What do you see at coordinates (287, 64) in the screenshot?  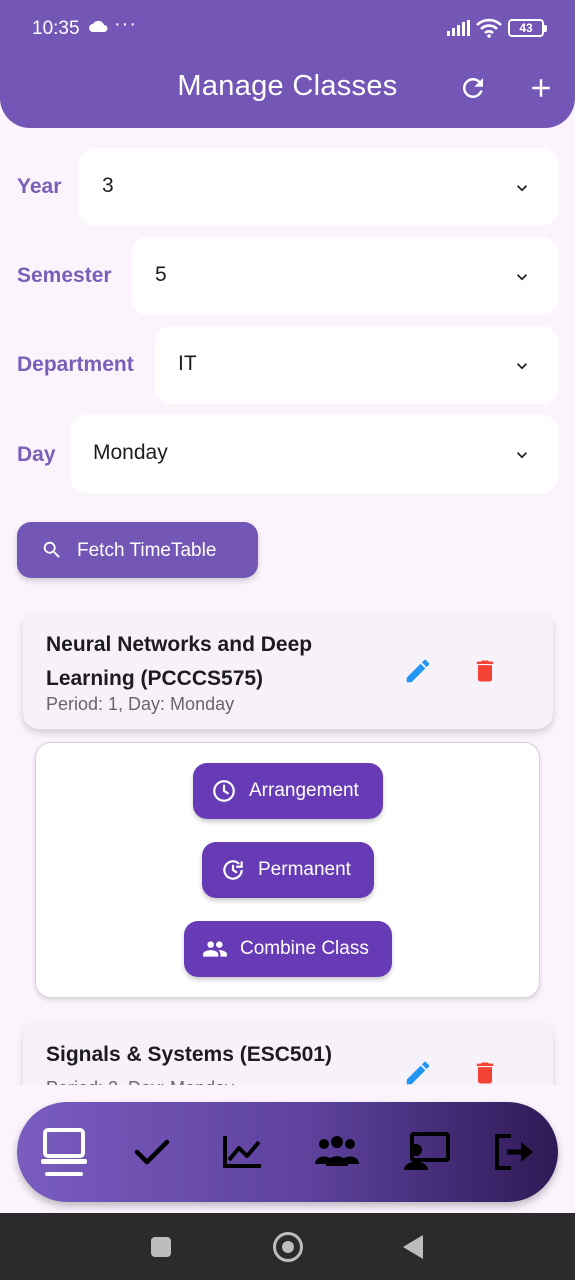 I see `app-bar: 10:35 ··· 43 Manage Classes` at bounding box center [287, 64].